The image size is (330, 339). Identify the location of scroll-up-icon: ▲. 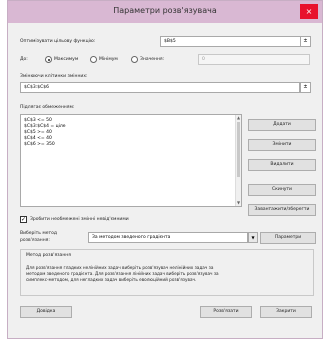
(238, 118).